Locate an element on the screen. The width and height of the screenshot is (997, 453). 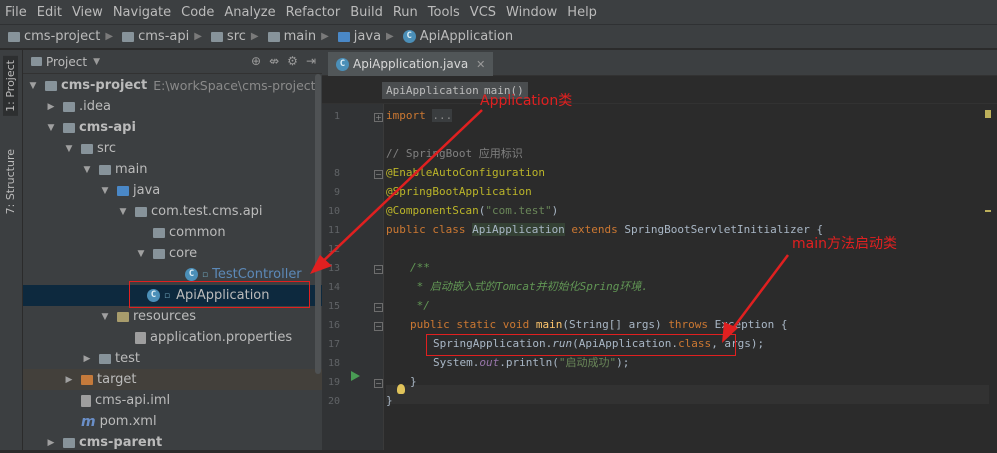
arrow-line-main is located at coordinates (758, 295).